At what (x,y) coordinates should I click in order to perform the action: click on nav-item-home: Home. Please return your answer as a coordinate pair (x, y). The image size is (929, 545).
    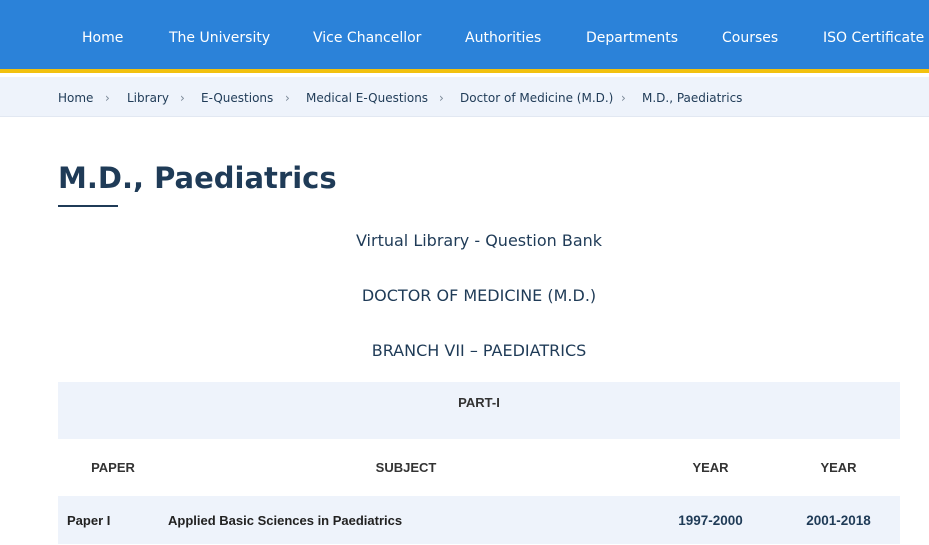
    Looking at the image, I should click on (102, 38).